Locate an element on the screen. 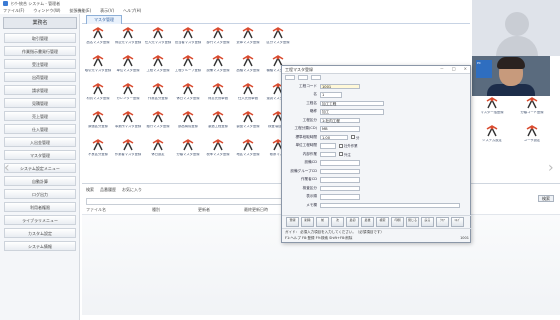  sidebar-item: 自動計算 is located at coordinates (40, 181).